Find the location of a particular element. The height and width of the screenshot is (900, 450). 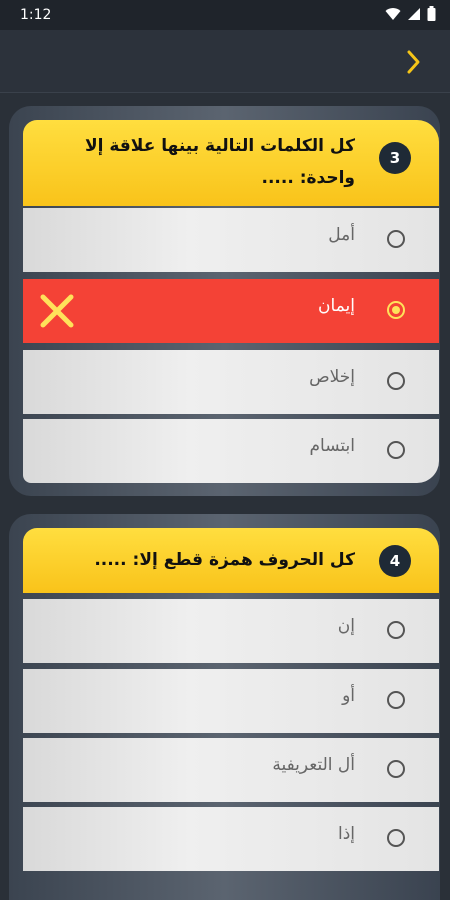

answer-option: إخلاص is located at coordinates (231, 382).